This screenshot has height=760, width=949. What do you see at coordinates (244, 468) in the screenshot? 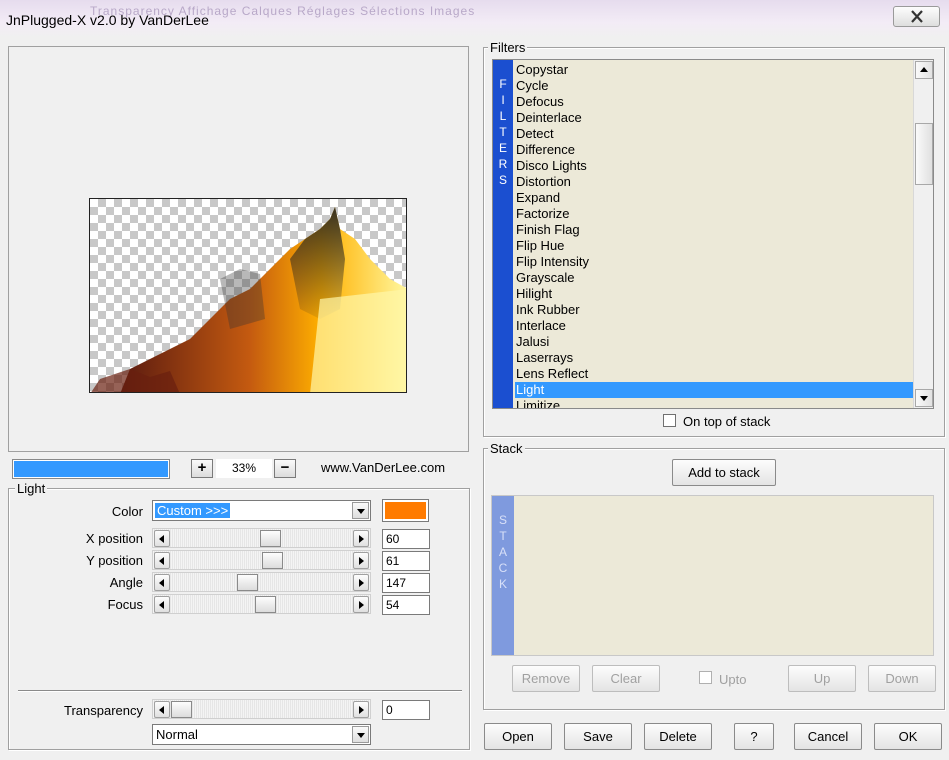
I see `zoom-level: 33%` at bounding box center [244, 468].